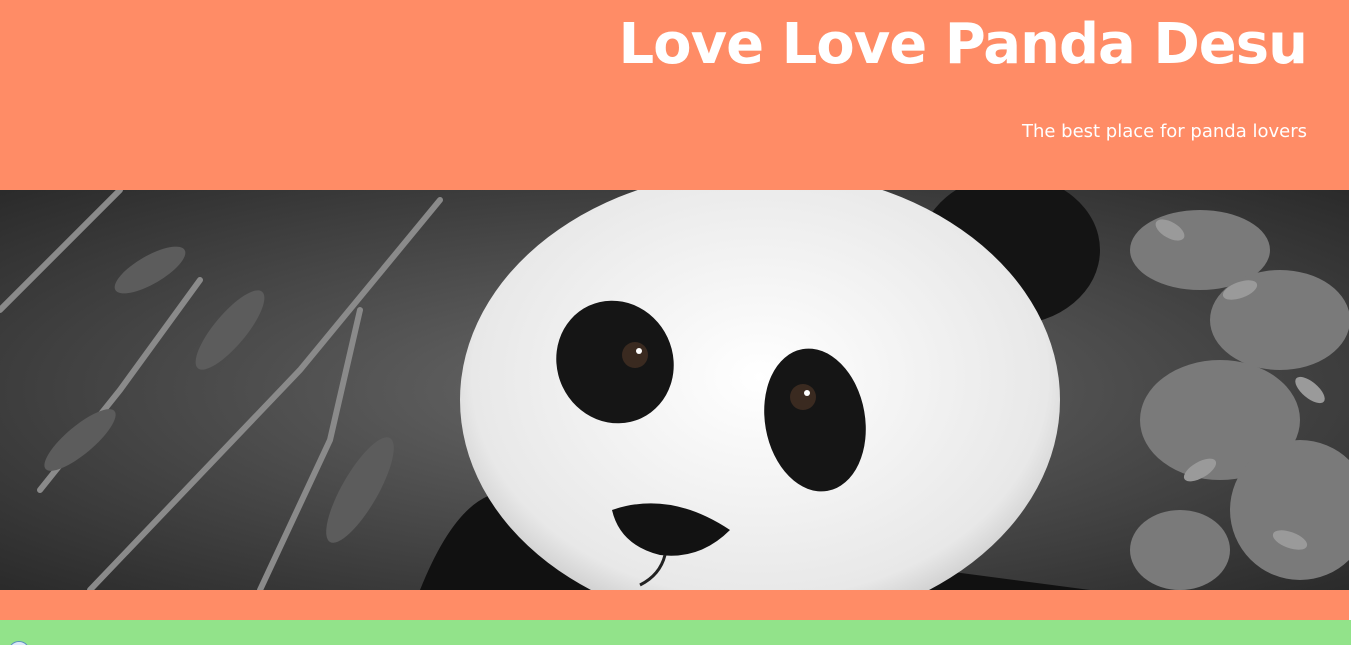  I want to click on site-tagline: The best place for panda lovers, so click(1164, 131).